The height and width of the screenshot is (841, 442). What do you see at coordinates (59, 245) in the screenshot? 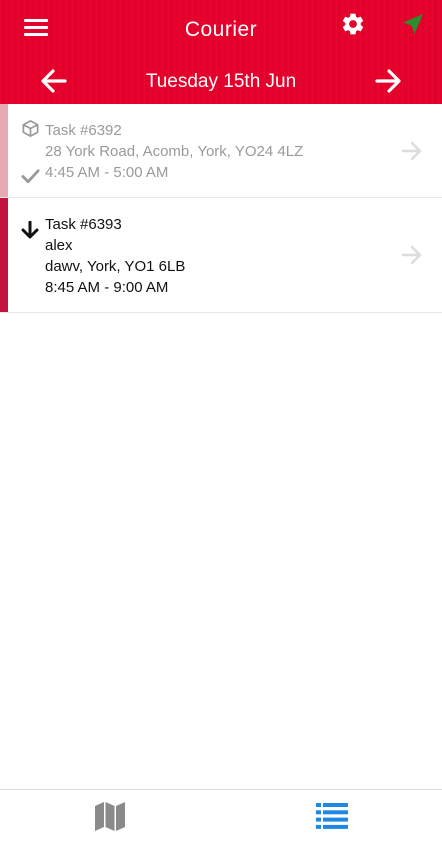
I see `task-customer-name: alex` at bounding box center [59, 245].